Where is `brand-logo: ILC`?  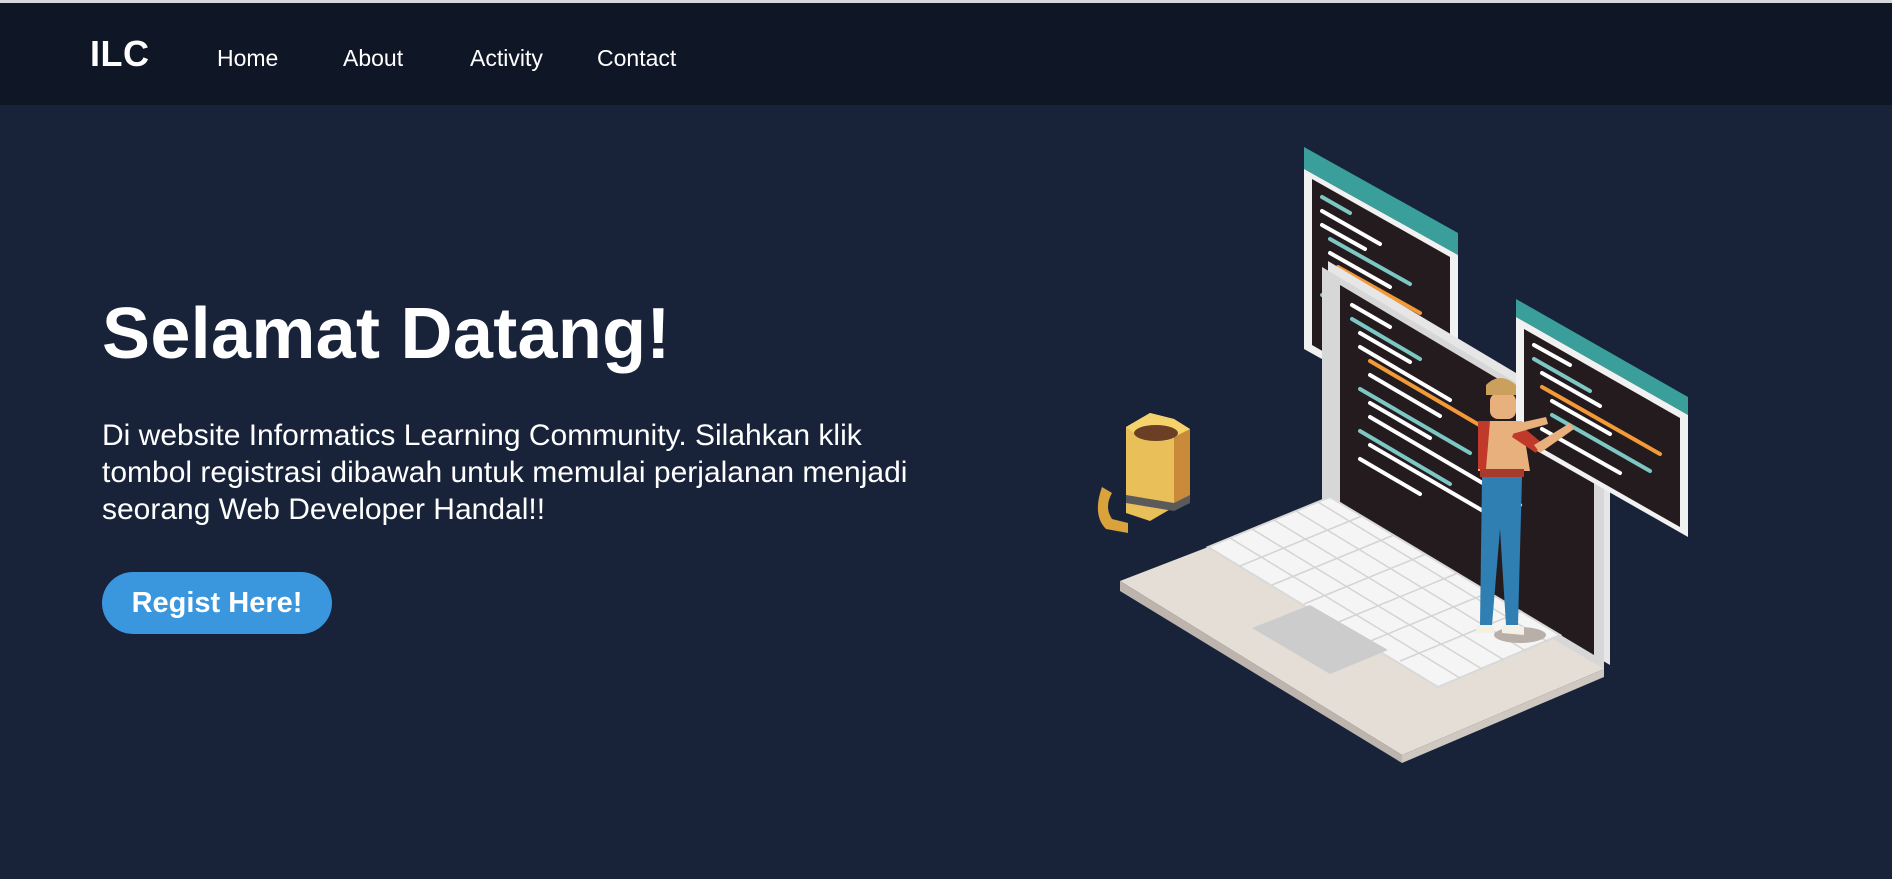 brand-logo: ILC is located at coordinates (120, 54).